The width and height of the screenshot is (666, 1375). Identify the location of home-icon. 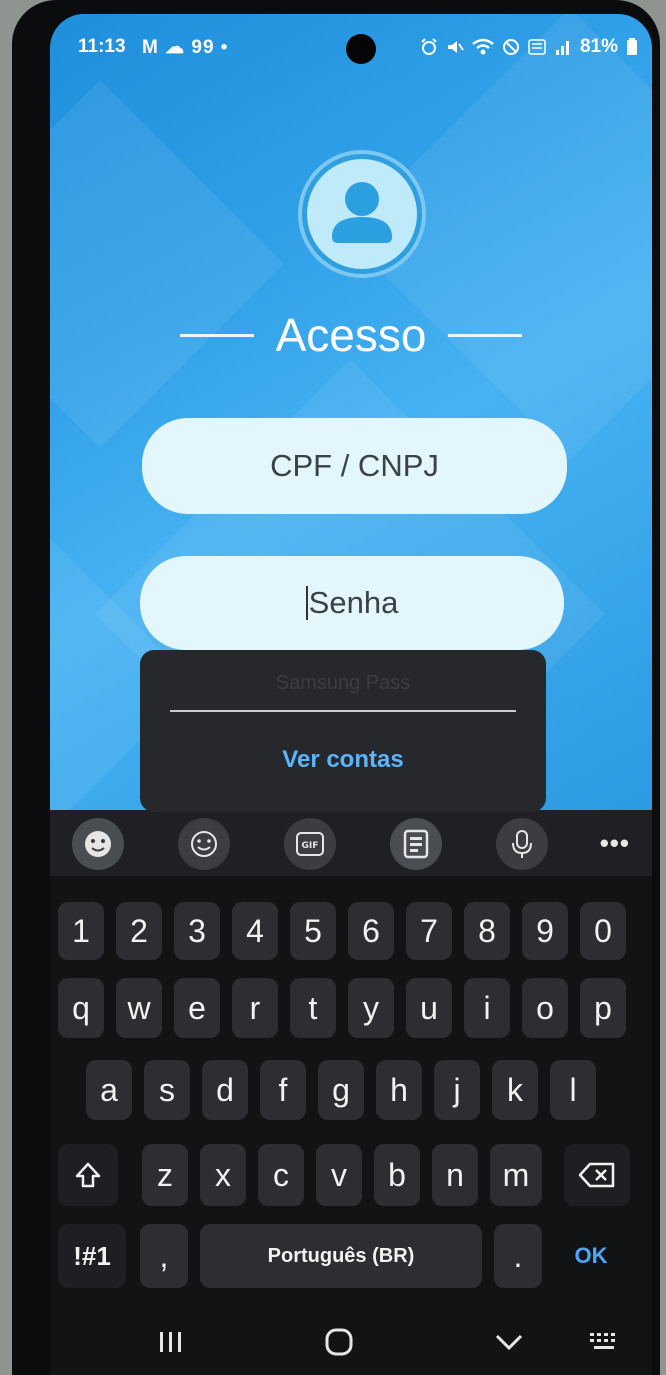
(339, 1342).